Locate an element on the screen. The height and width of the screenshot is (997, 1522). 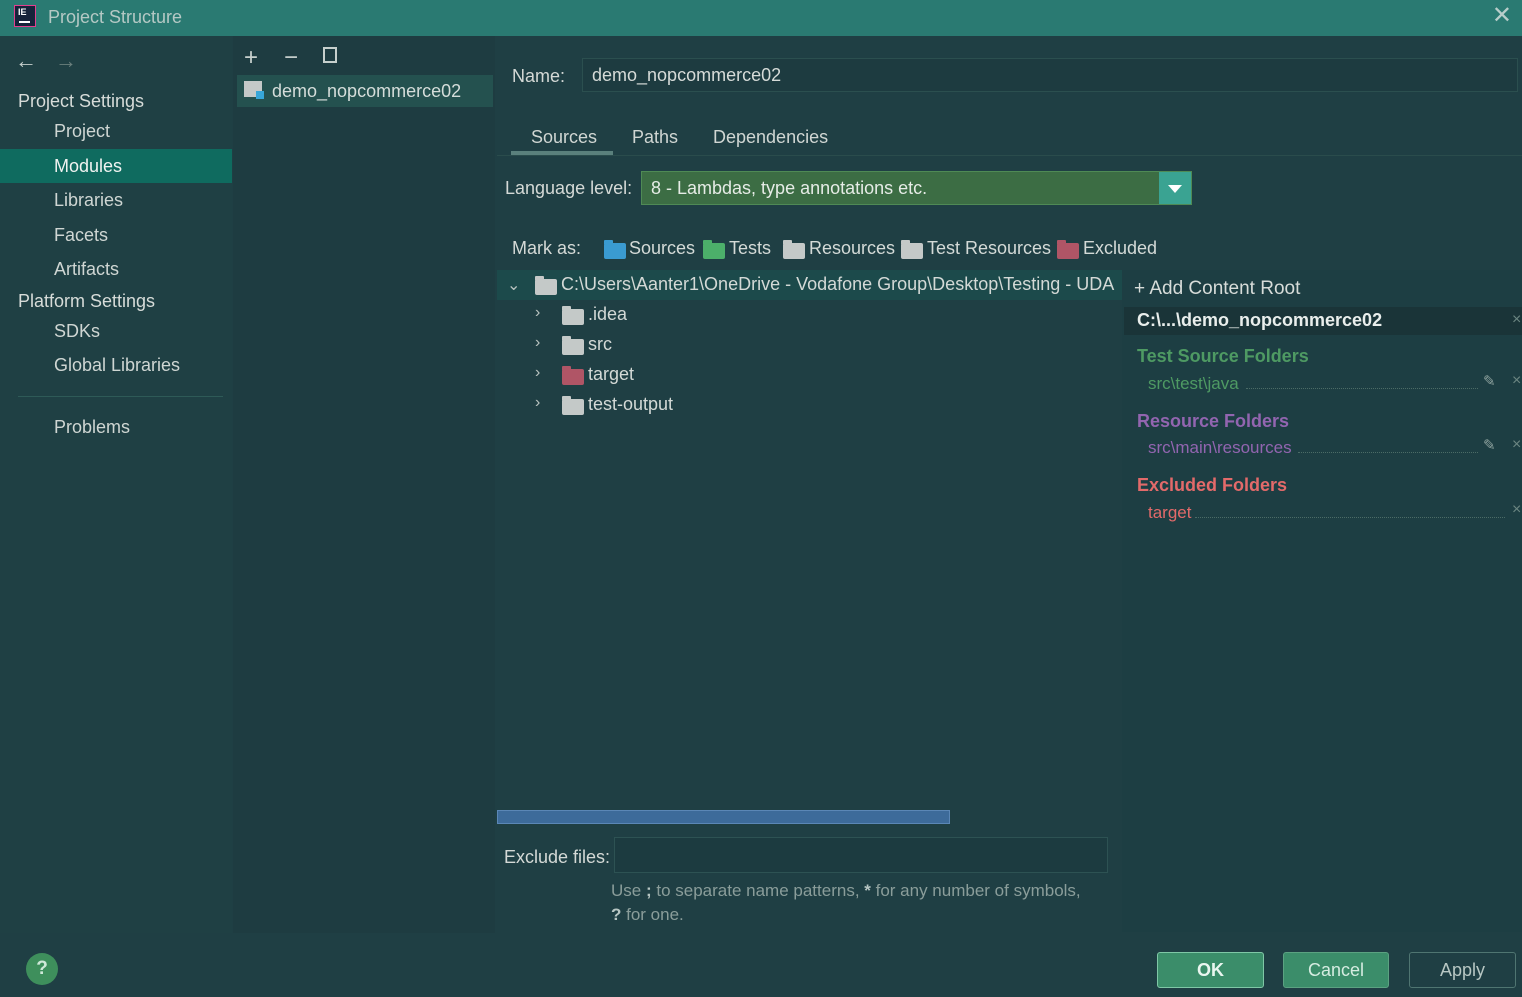
copy-icon is located at coordinates (330, 55).